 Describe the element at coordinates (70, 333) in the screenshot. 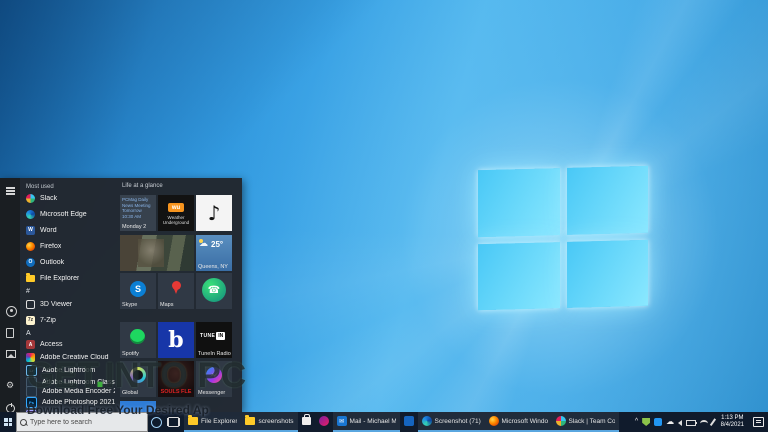

I see `section-header-a: A` at that location.